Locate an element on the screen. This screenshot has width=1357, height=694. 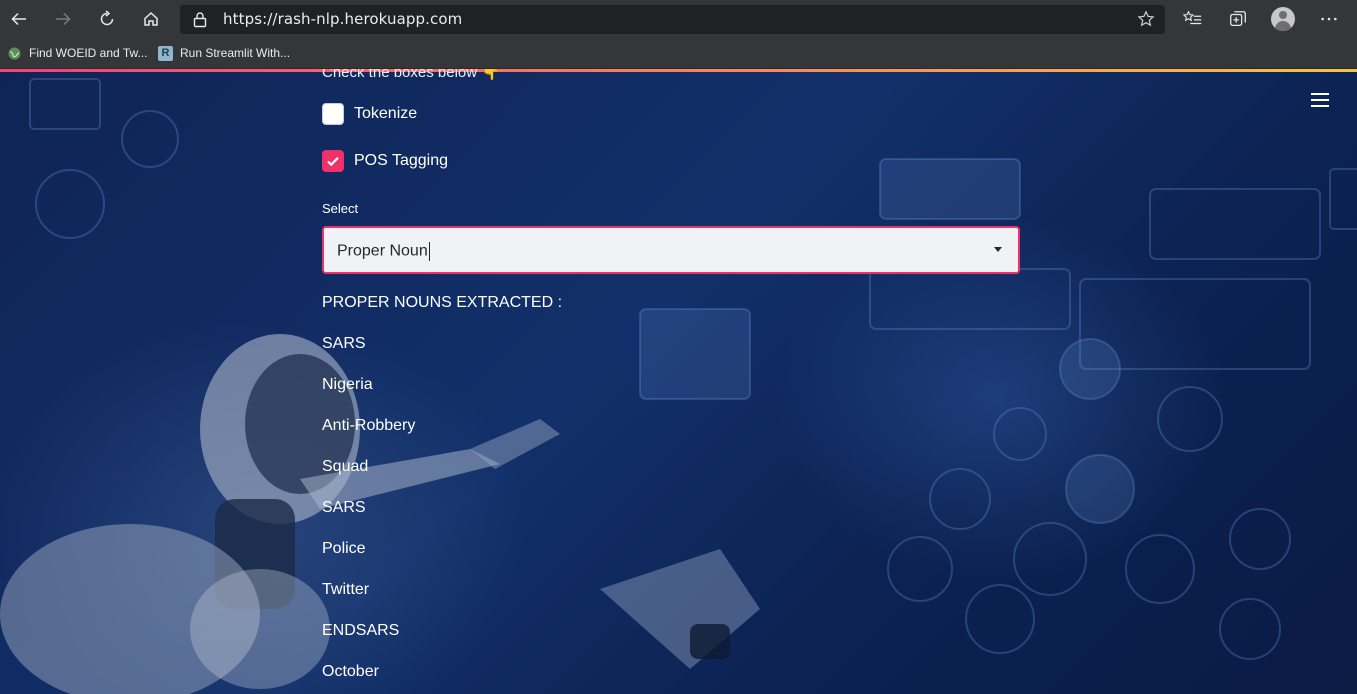
pos-tagging-checkbox-row: POS Tagging is located at coordinates (385, 161).